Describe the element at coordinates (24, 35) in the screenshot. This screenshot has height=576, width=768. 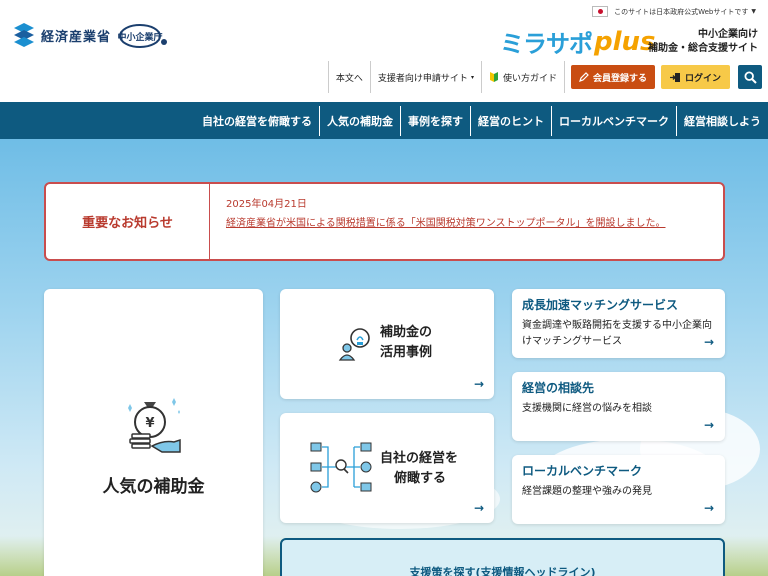
I see `meti-logo-icon` at that location.